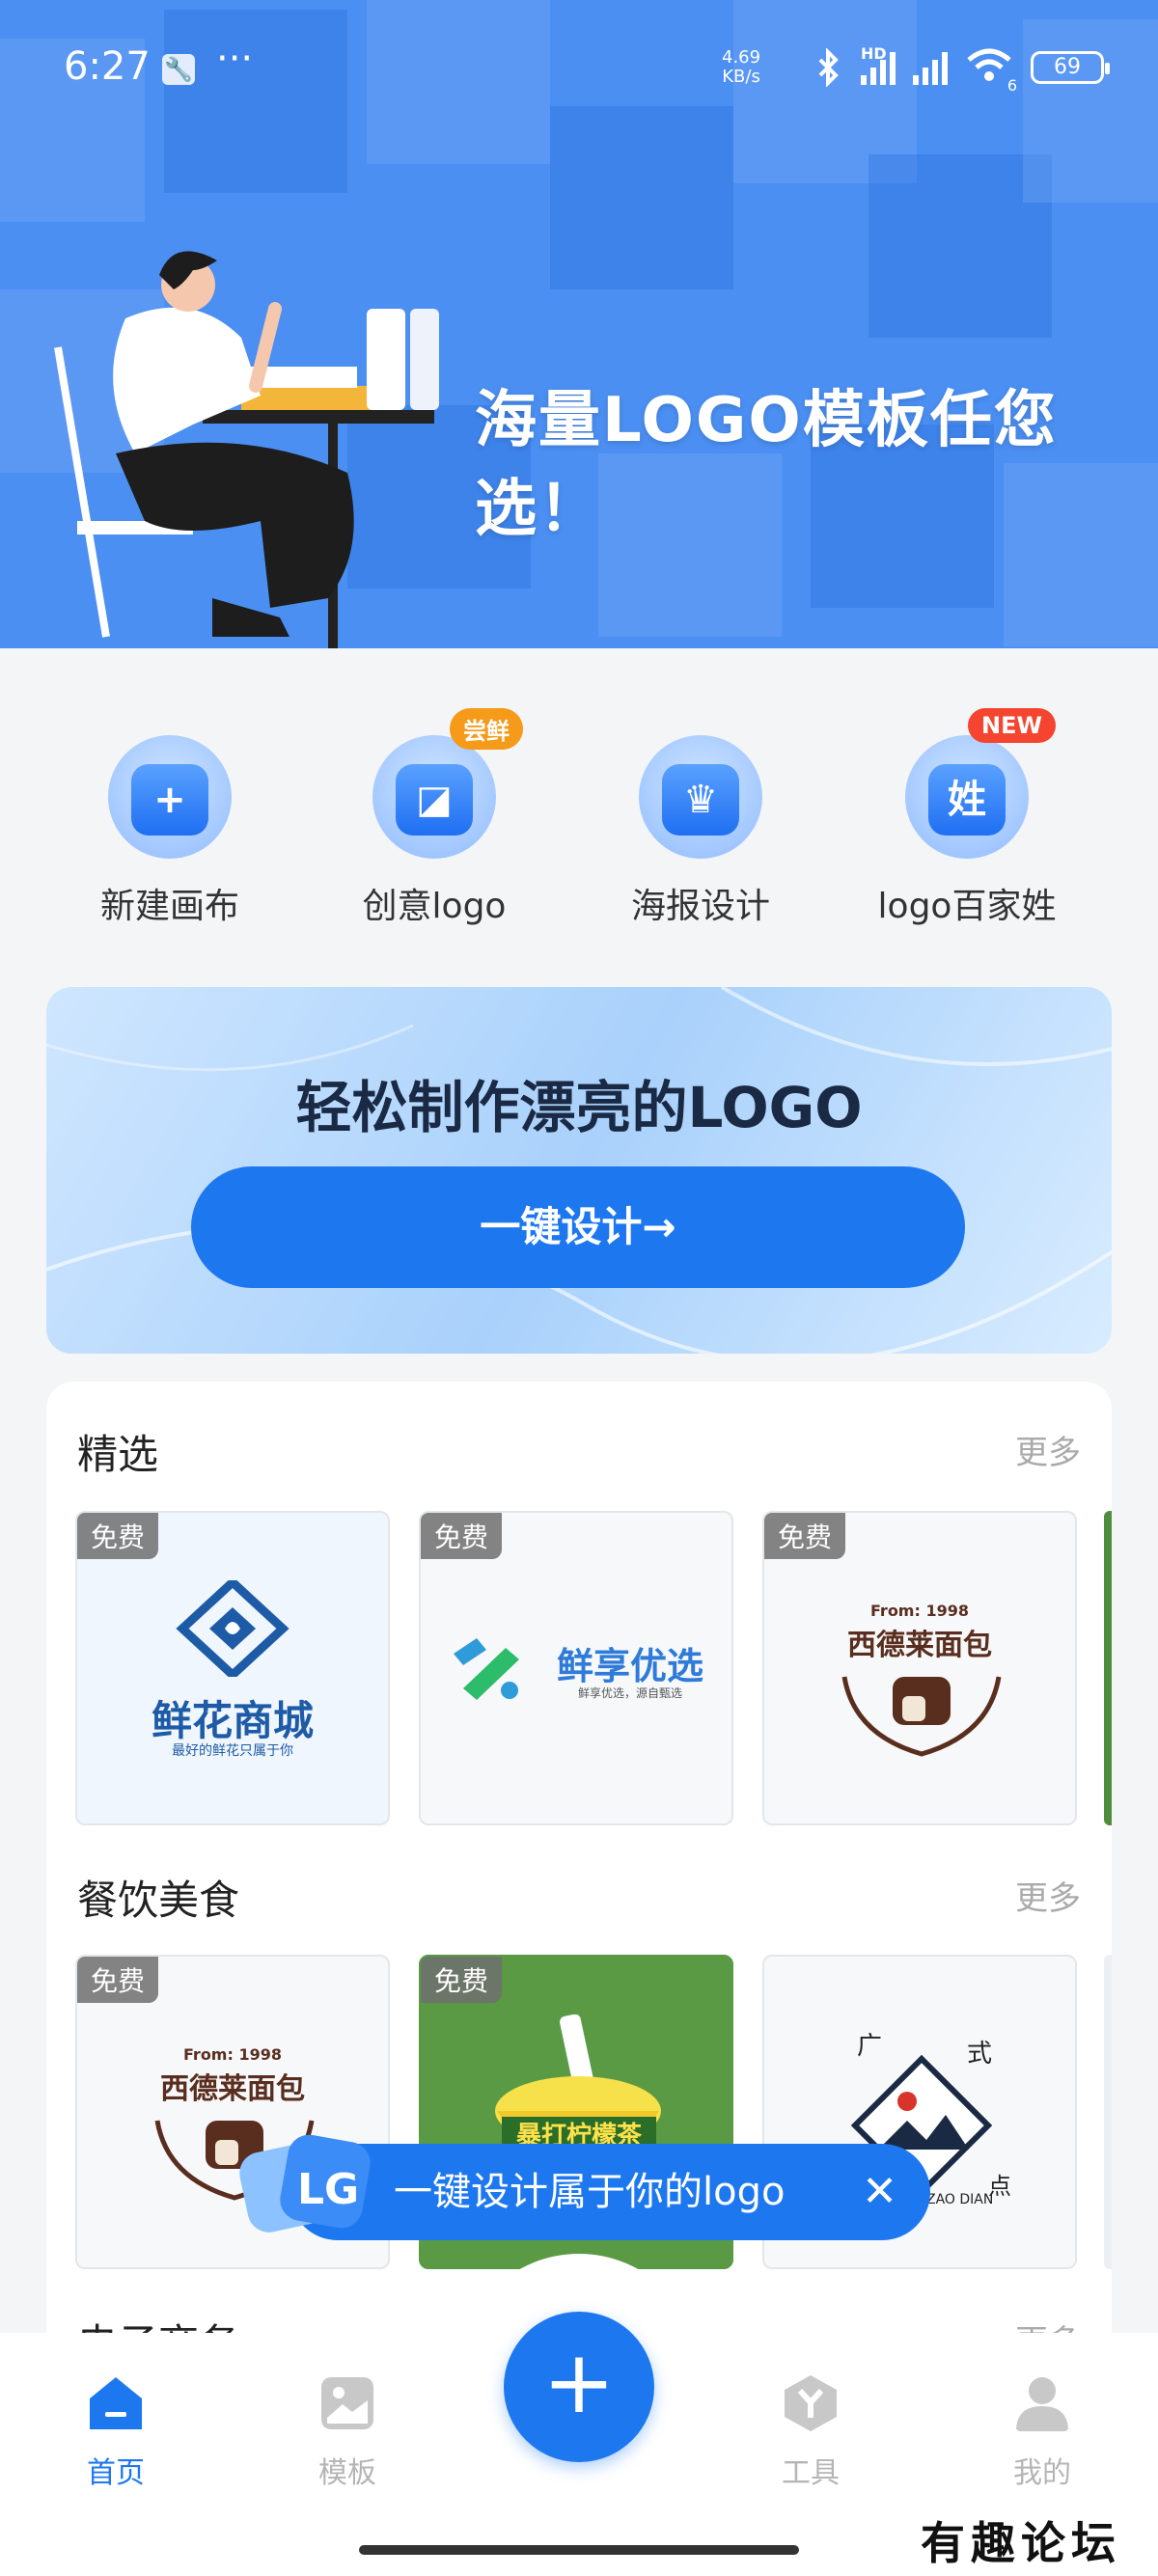 This screenshot has height=2576, width=1158. What do you see at coordinates (107, 66) in the screenshot?
I see `status-time: 6:27` at bounding box center [107, 66].